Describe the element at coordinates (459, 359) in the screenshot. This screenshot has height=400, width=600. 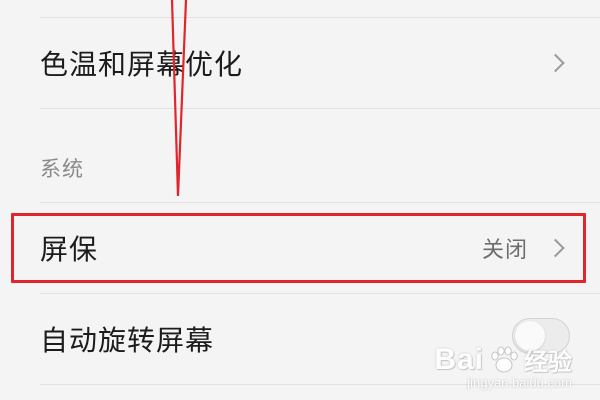
I see `watermark-brand: Bai` at that location.